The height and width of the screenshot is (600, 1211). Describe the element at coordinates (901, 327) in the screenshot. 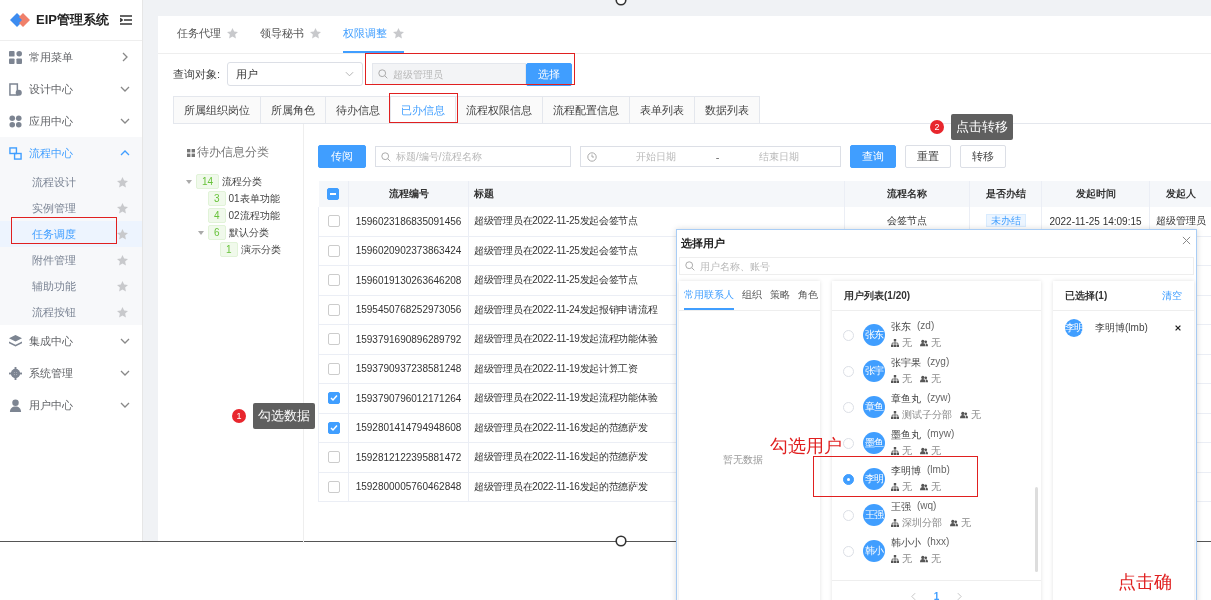

I see `user-name: 张东` at that location.